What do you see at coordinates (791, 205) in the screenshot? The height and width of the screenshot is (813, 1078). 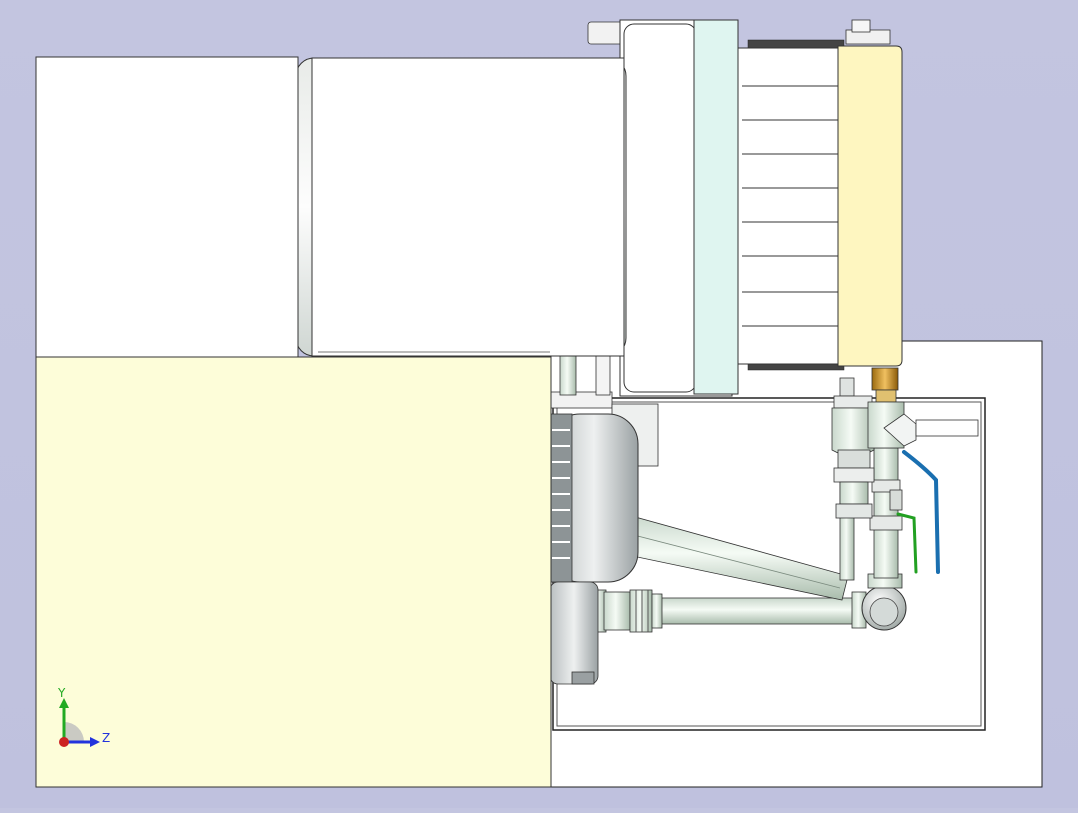 I see `fin-block` at bounding box center [791, 205].